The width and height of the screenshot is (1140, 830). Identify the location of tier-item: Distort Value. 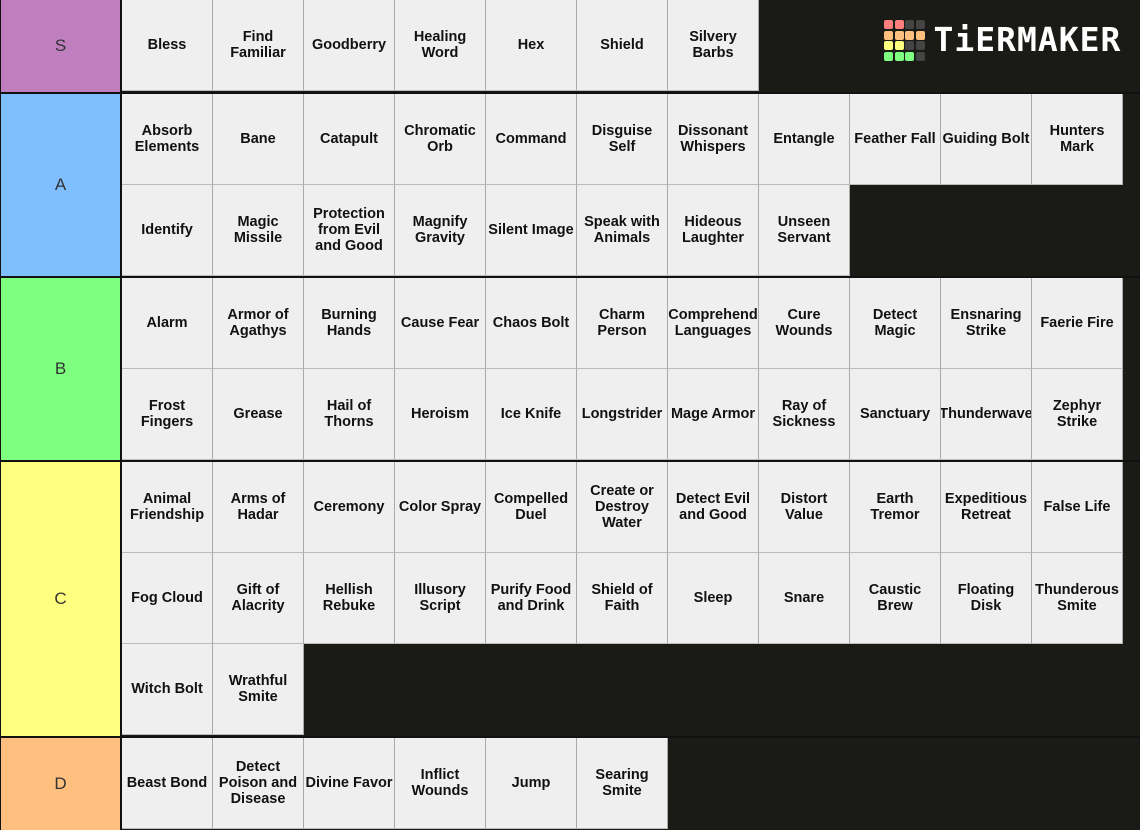
(804, 507).